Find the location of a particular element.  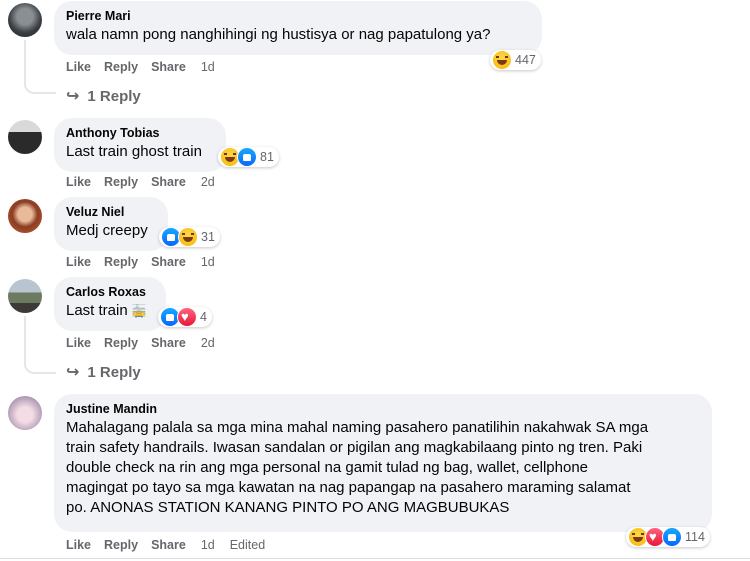

reaction-count: 81 is located at coordinates (267, 157).